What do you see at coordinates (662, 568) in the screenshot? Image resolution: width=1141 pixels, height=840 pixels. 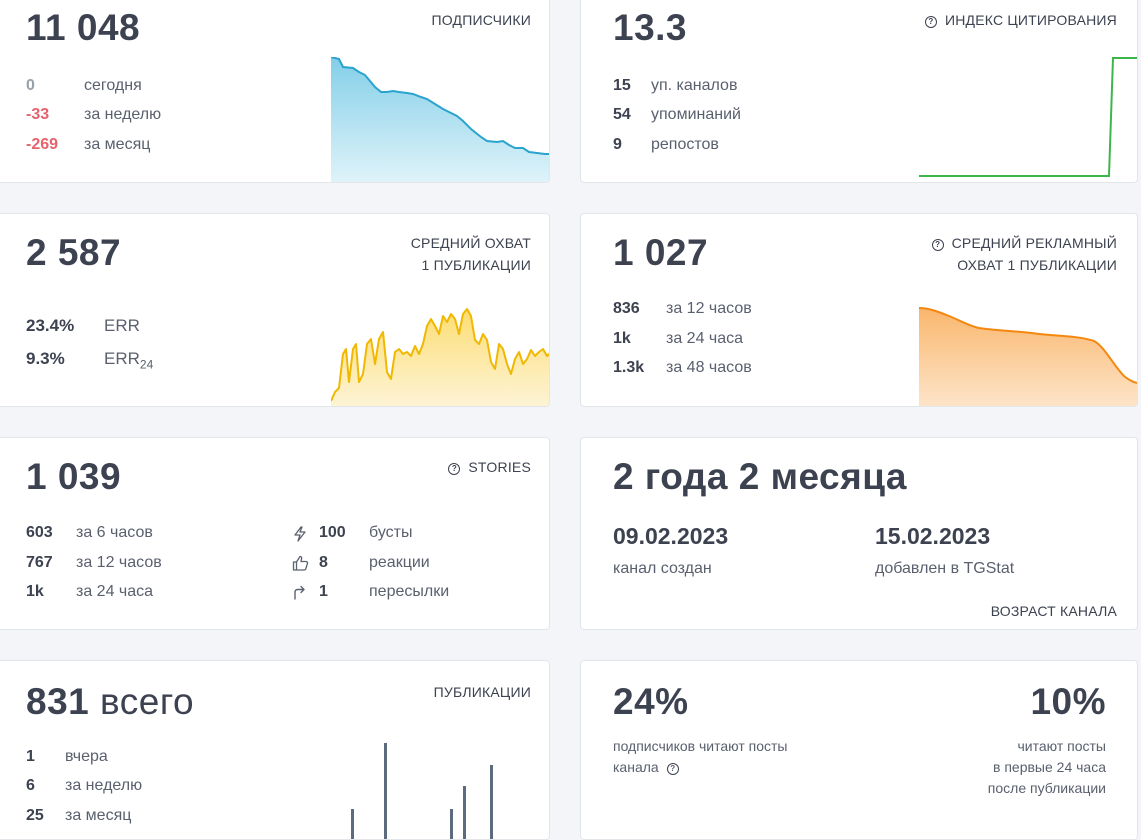 I see `created-label: канал создан` at bounding box center [662, 568].